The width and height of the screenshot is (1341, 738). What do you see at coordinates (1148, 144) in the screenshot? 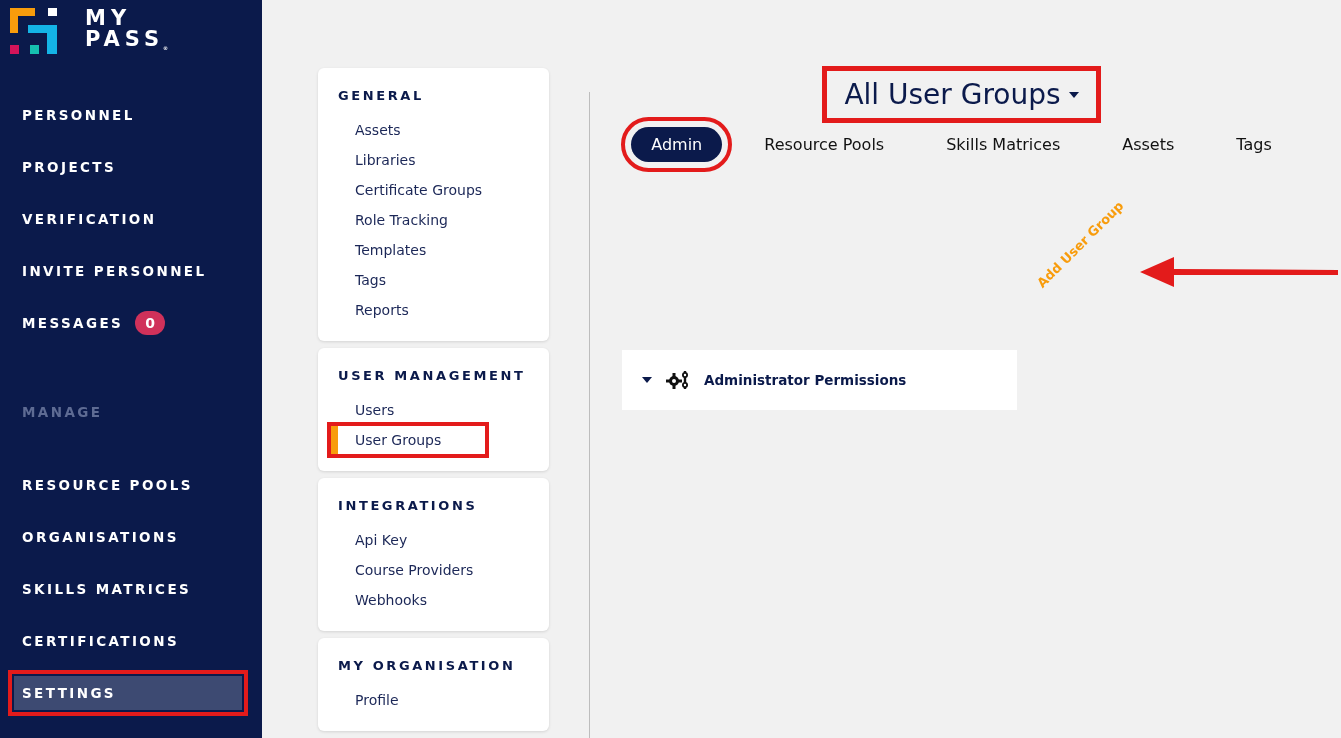
I see `tab: Assets` at bounding box center [1148, 144].